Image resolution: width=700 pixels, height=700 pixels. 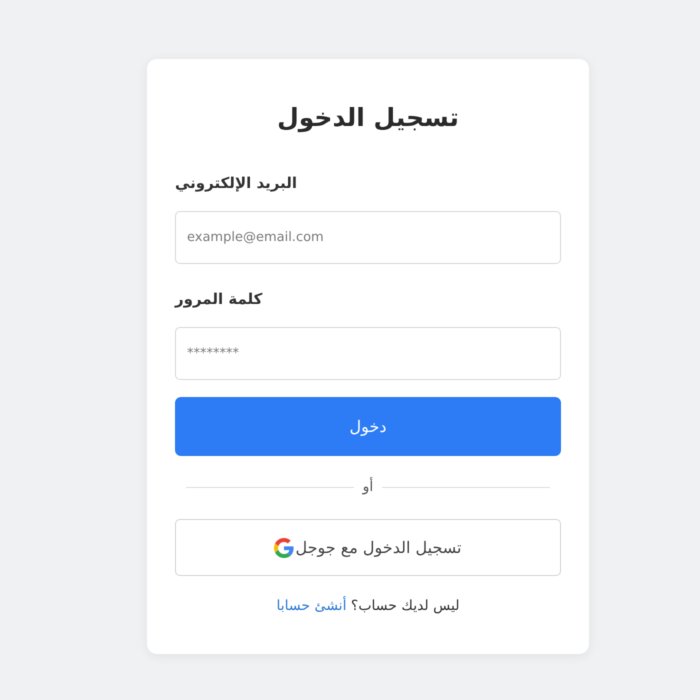 I want to click on page-title: تسجيل الدخول, so click(x=368, y=118).